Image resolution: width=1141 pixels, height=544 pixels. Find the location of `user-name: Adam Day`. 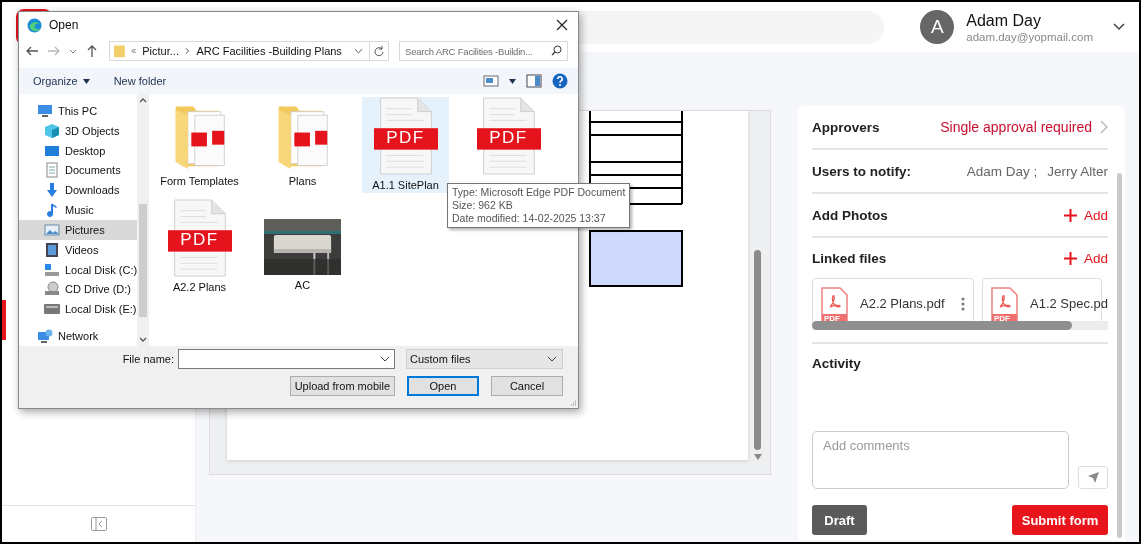

user-name: Adam Day is located at coordinates (1004, 20).